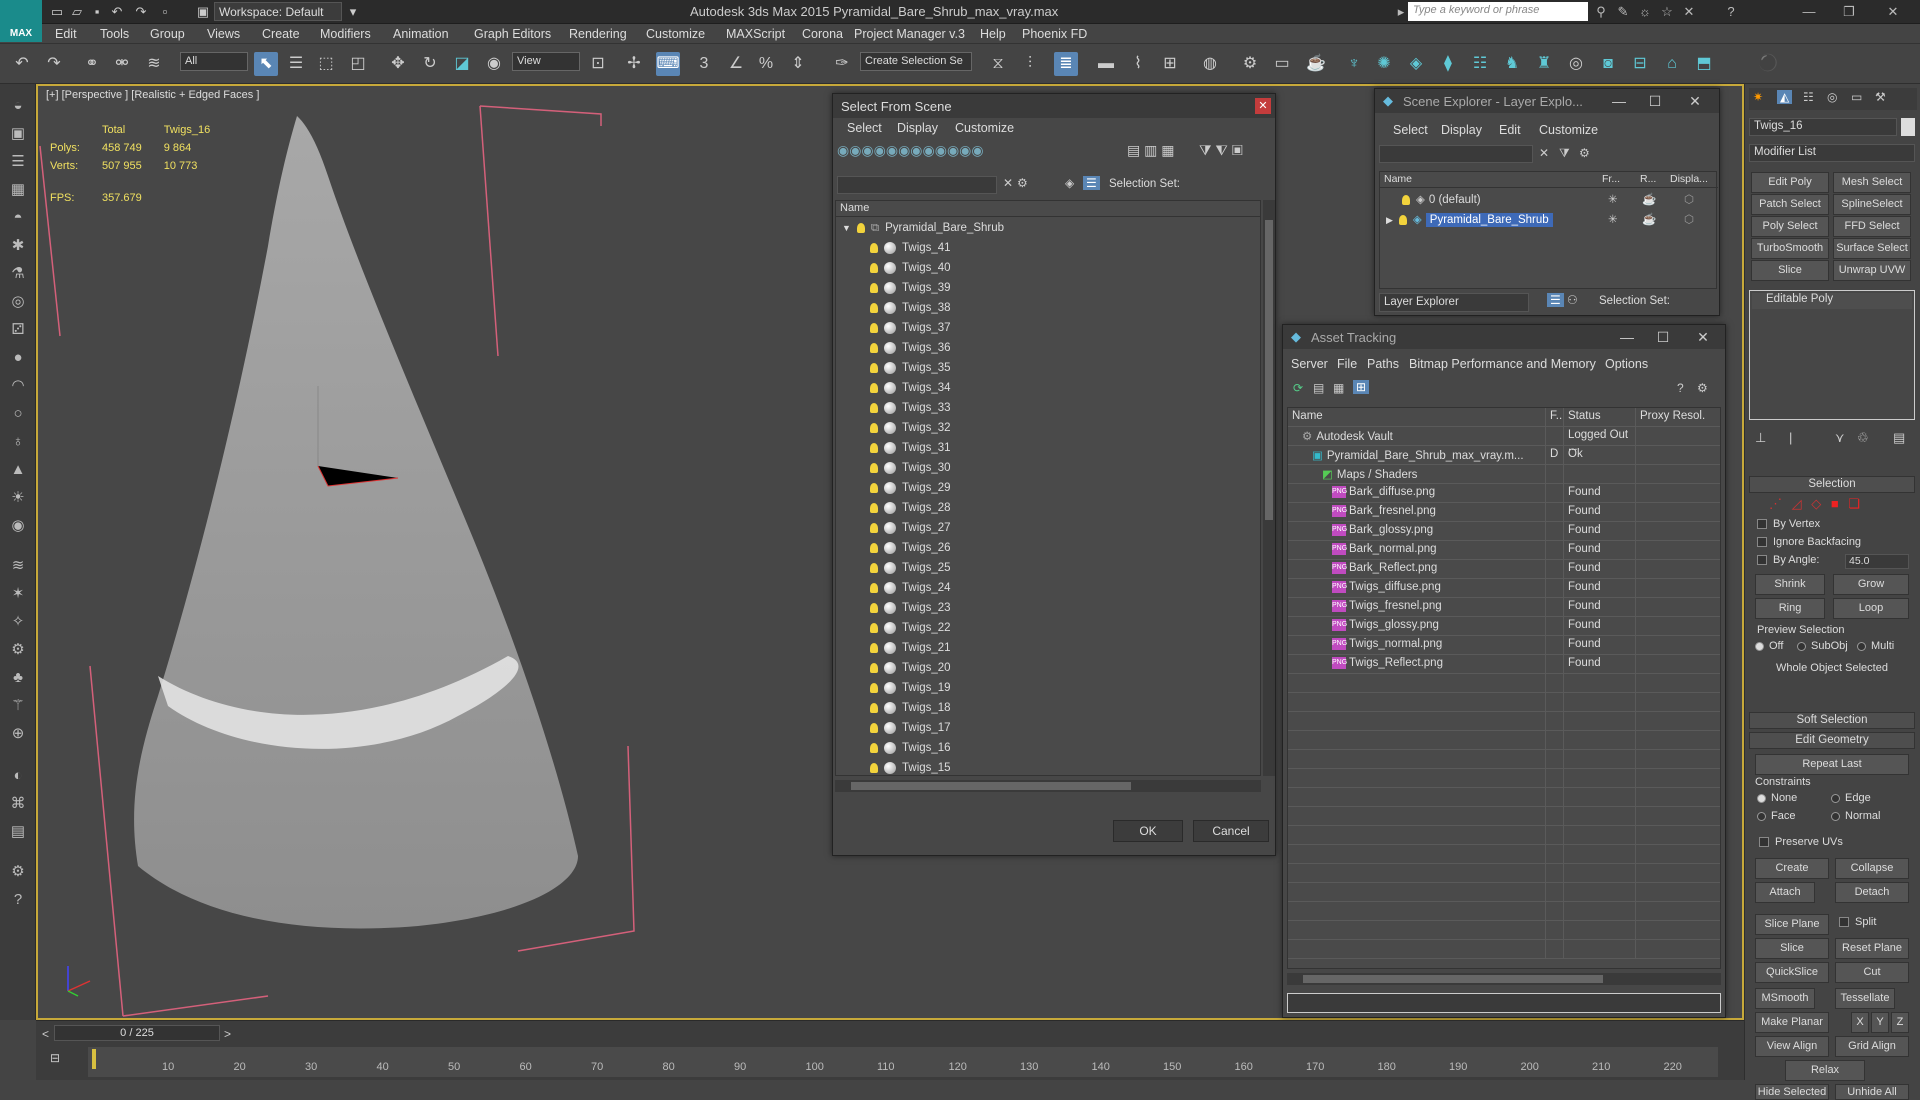  What do you see at coordinates (1790, 437) in the screenshot?
I see `show-end-result-icon: |` at bounding box center [1790, 437].